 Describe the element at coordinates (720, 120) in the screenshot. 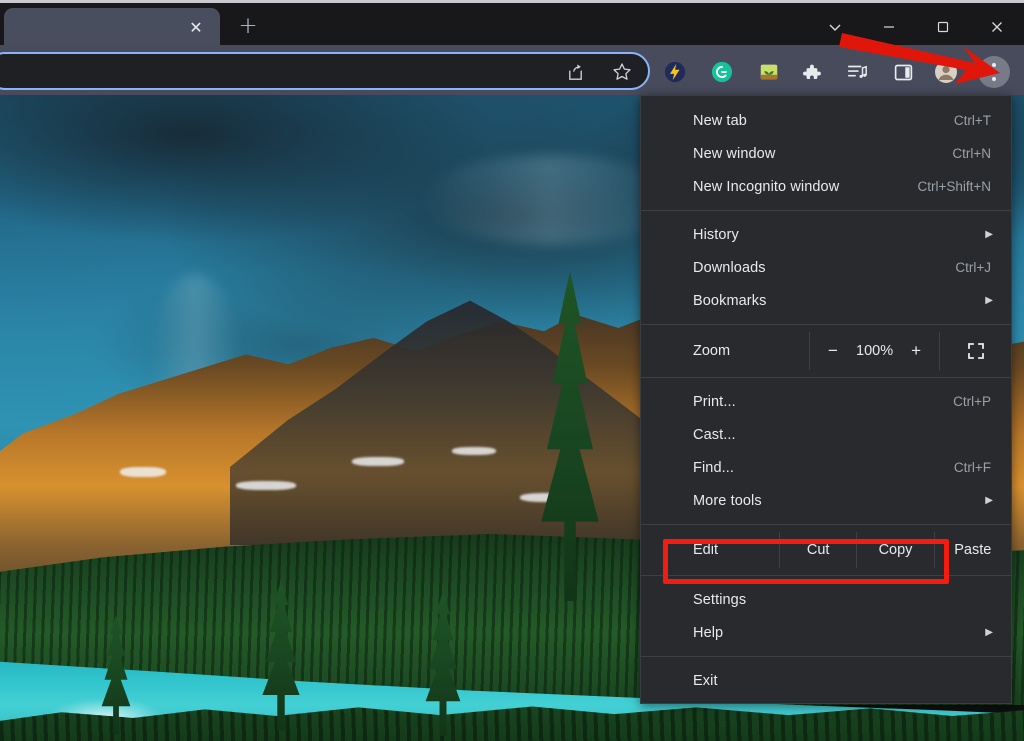

I see `menu-item-label: New tab` at that location.